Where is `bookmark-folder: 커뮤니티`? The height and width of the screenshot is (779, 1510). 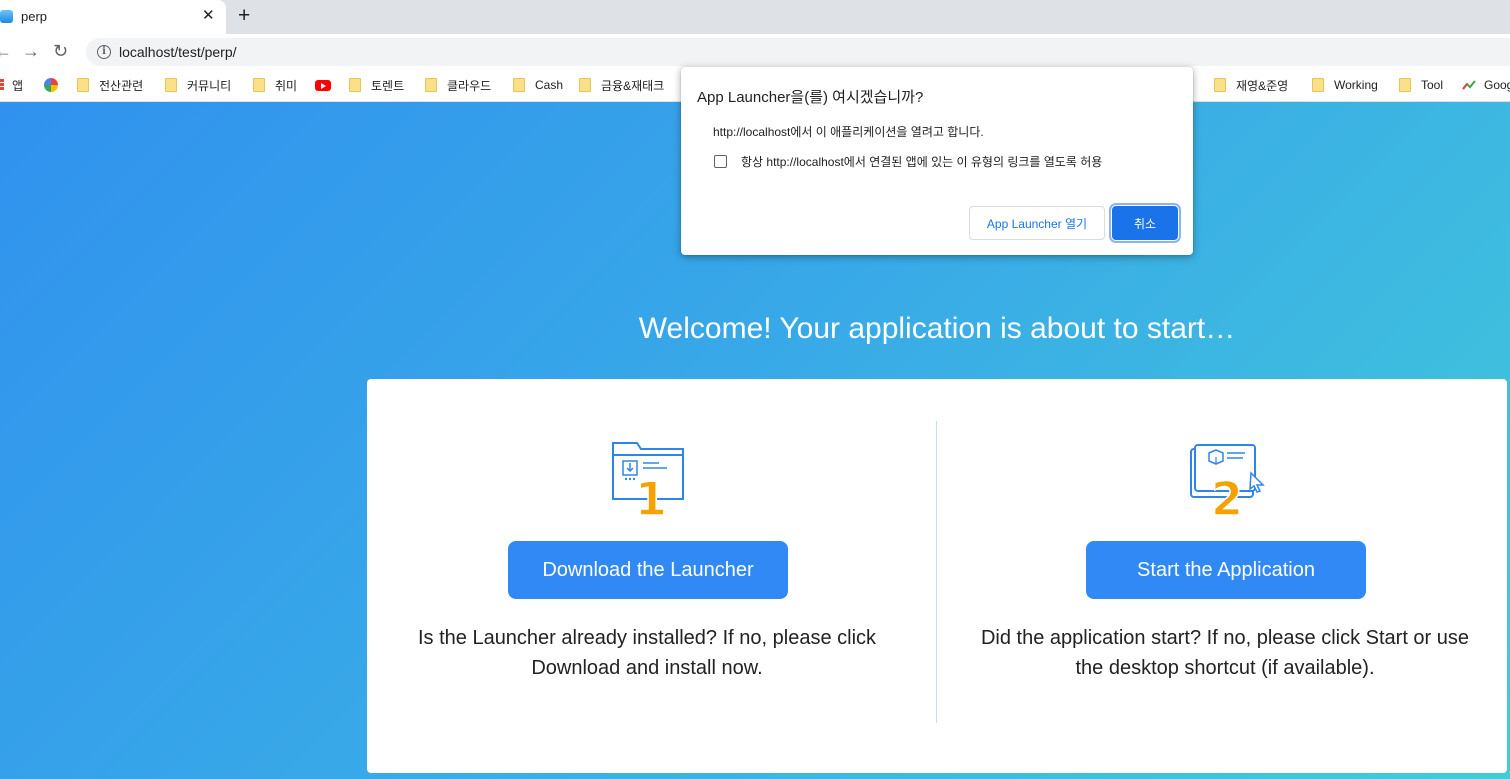 bookmark-folder: 커뮤니티 is located at coordinates (198, 85).